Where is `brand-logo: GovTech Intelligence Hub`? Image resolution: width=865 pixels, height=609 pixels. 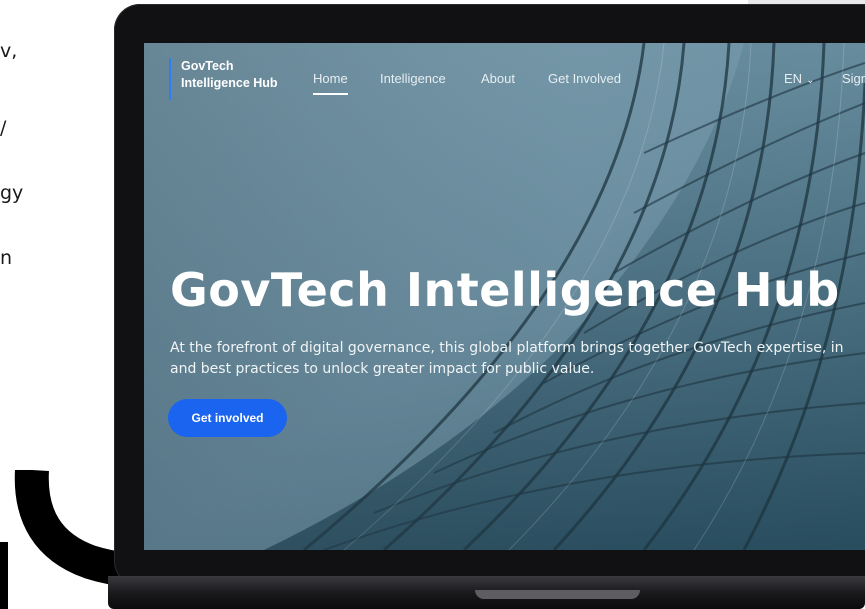
brand-logo: GovTech Intelligence Hub is located at coordinates (223, 79).